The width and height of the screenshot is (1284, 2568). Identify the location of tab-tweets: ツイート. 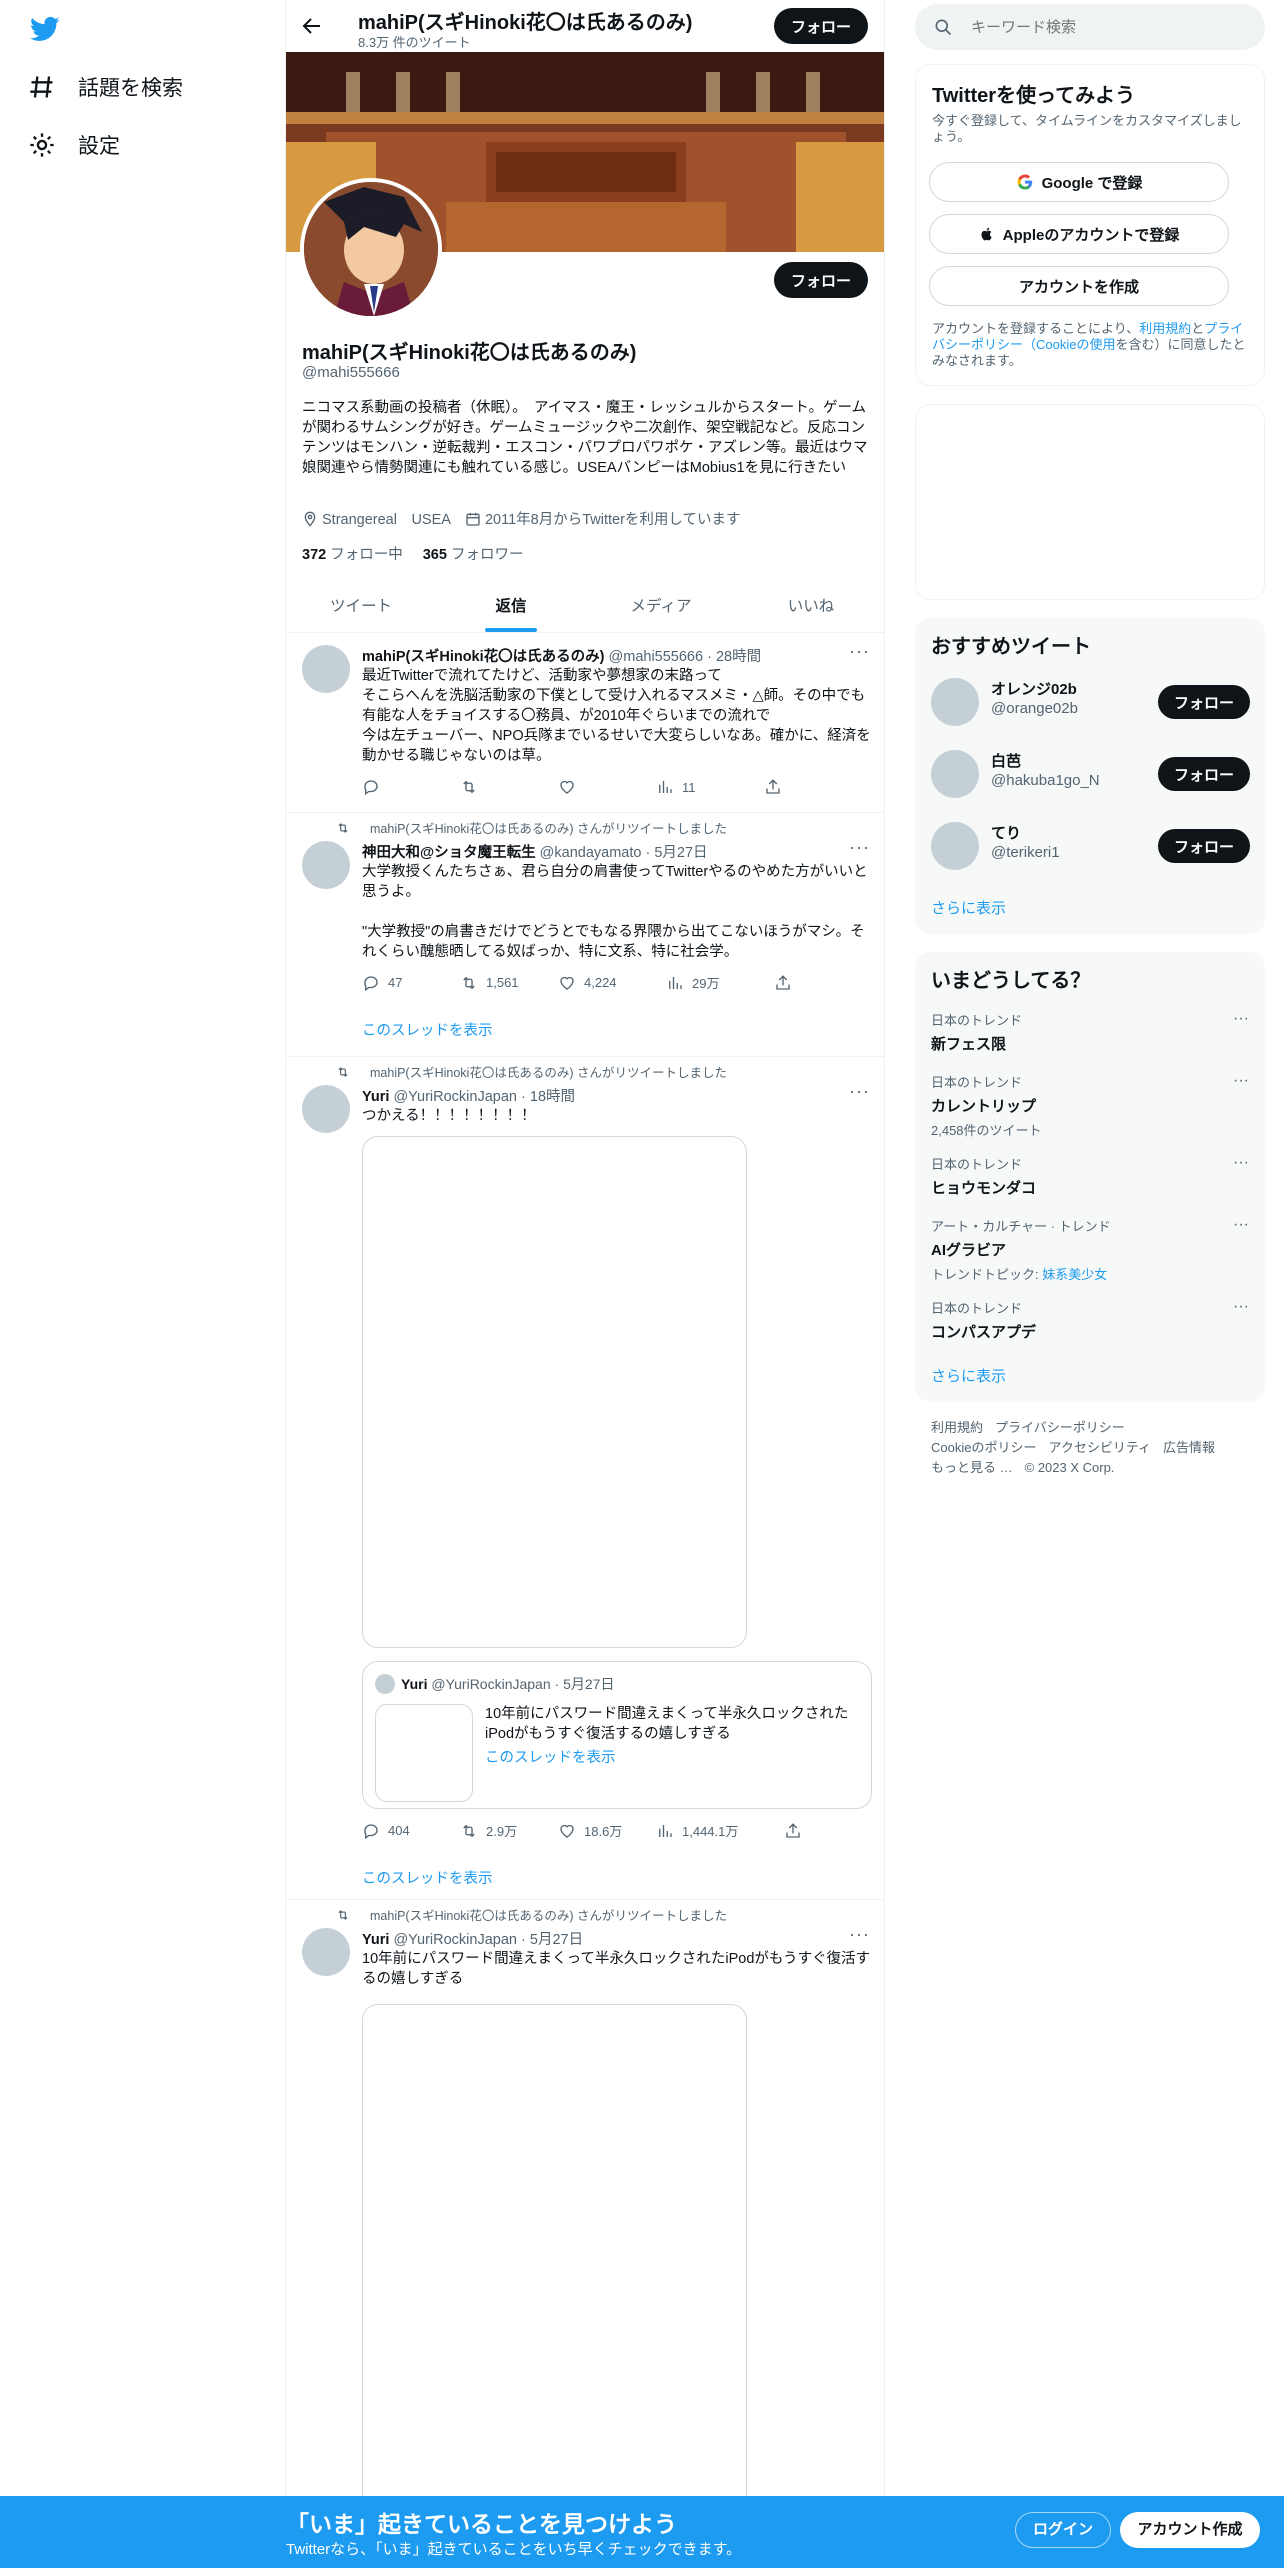
(361, 606).